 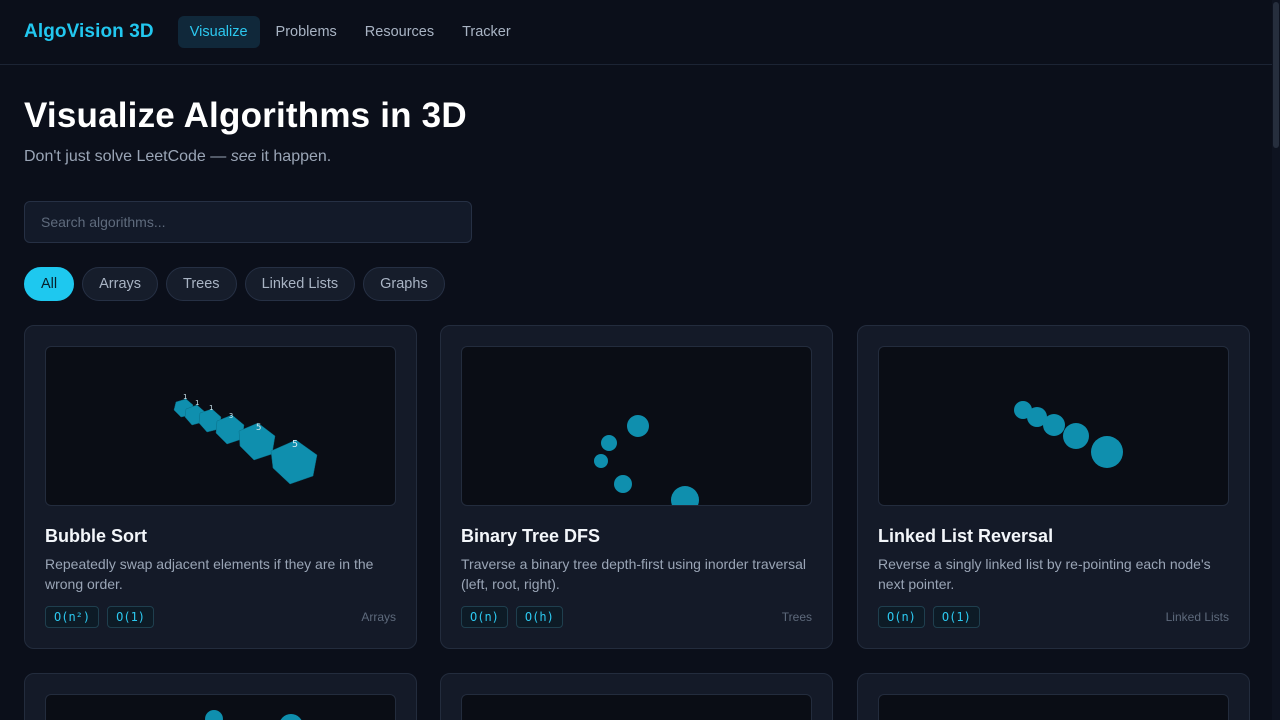 I want to click on card-title: Linked List Reversal, so click(x=965, y=536).